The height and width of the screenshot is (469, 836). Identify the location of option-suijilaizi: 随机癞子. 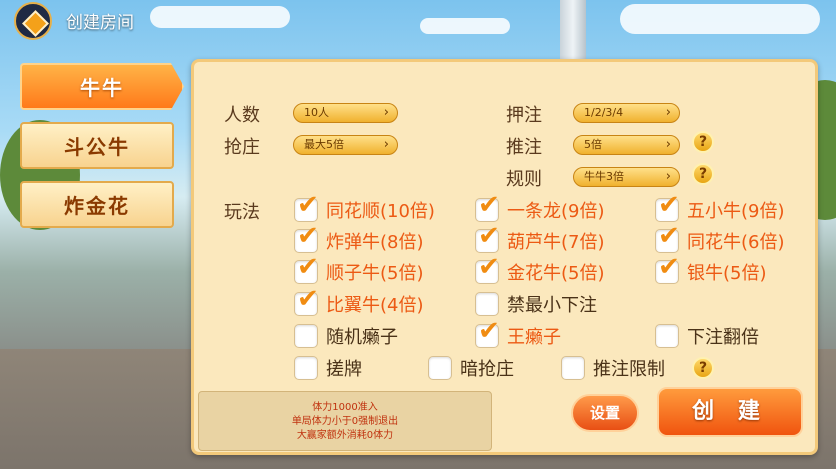
(346, 336).